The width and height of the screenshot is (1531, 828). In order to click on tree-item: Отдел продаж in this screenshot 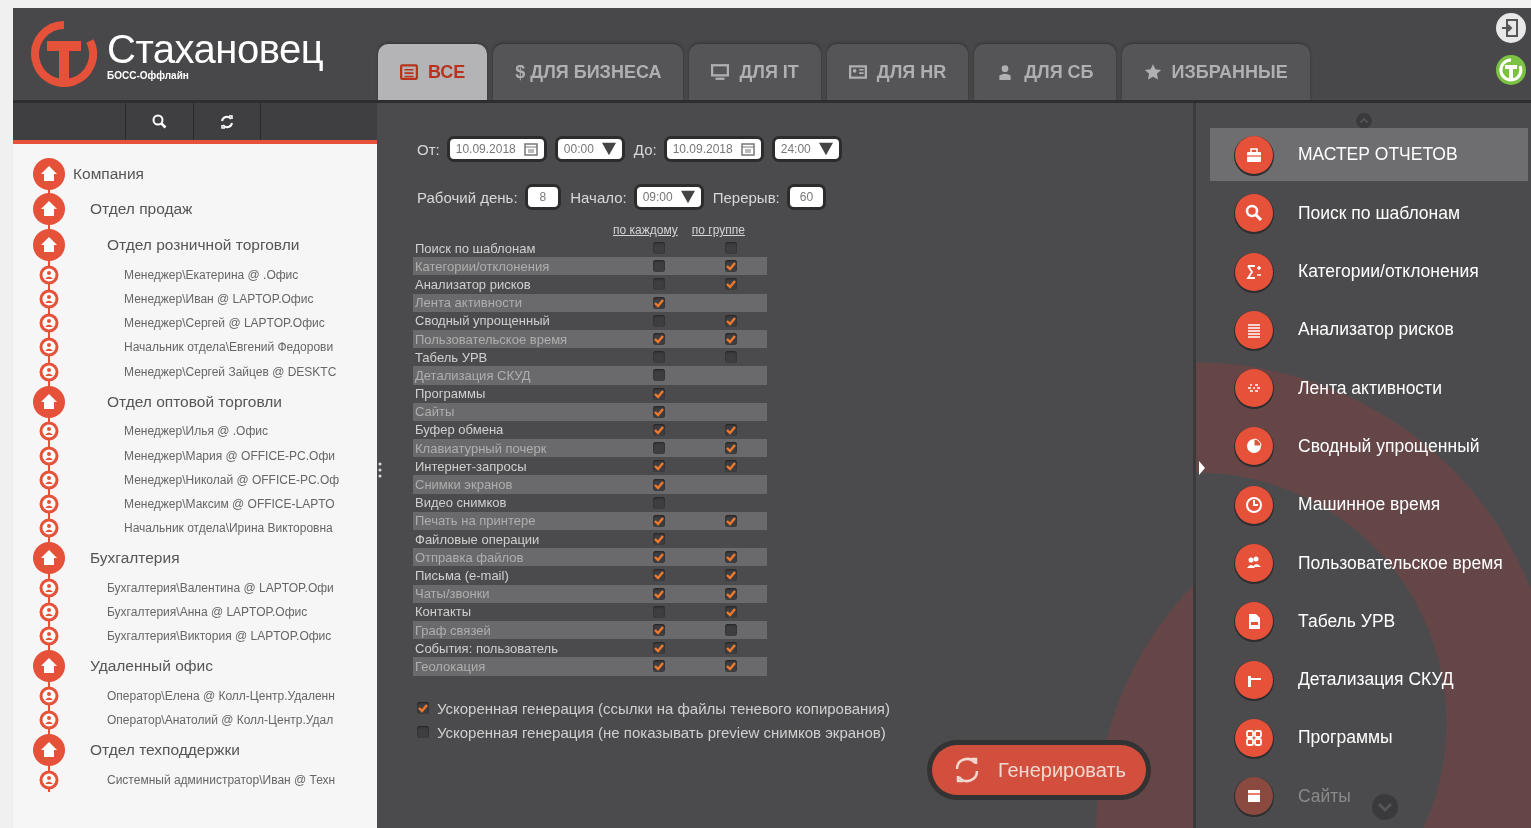, I will do `click(141, 209)`.